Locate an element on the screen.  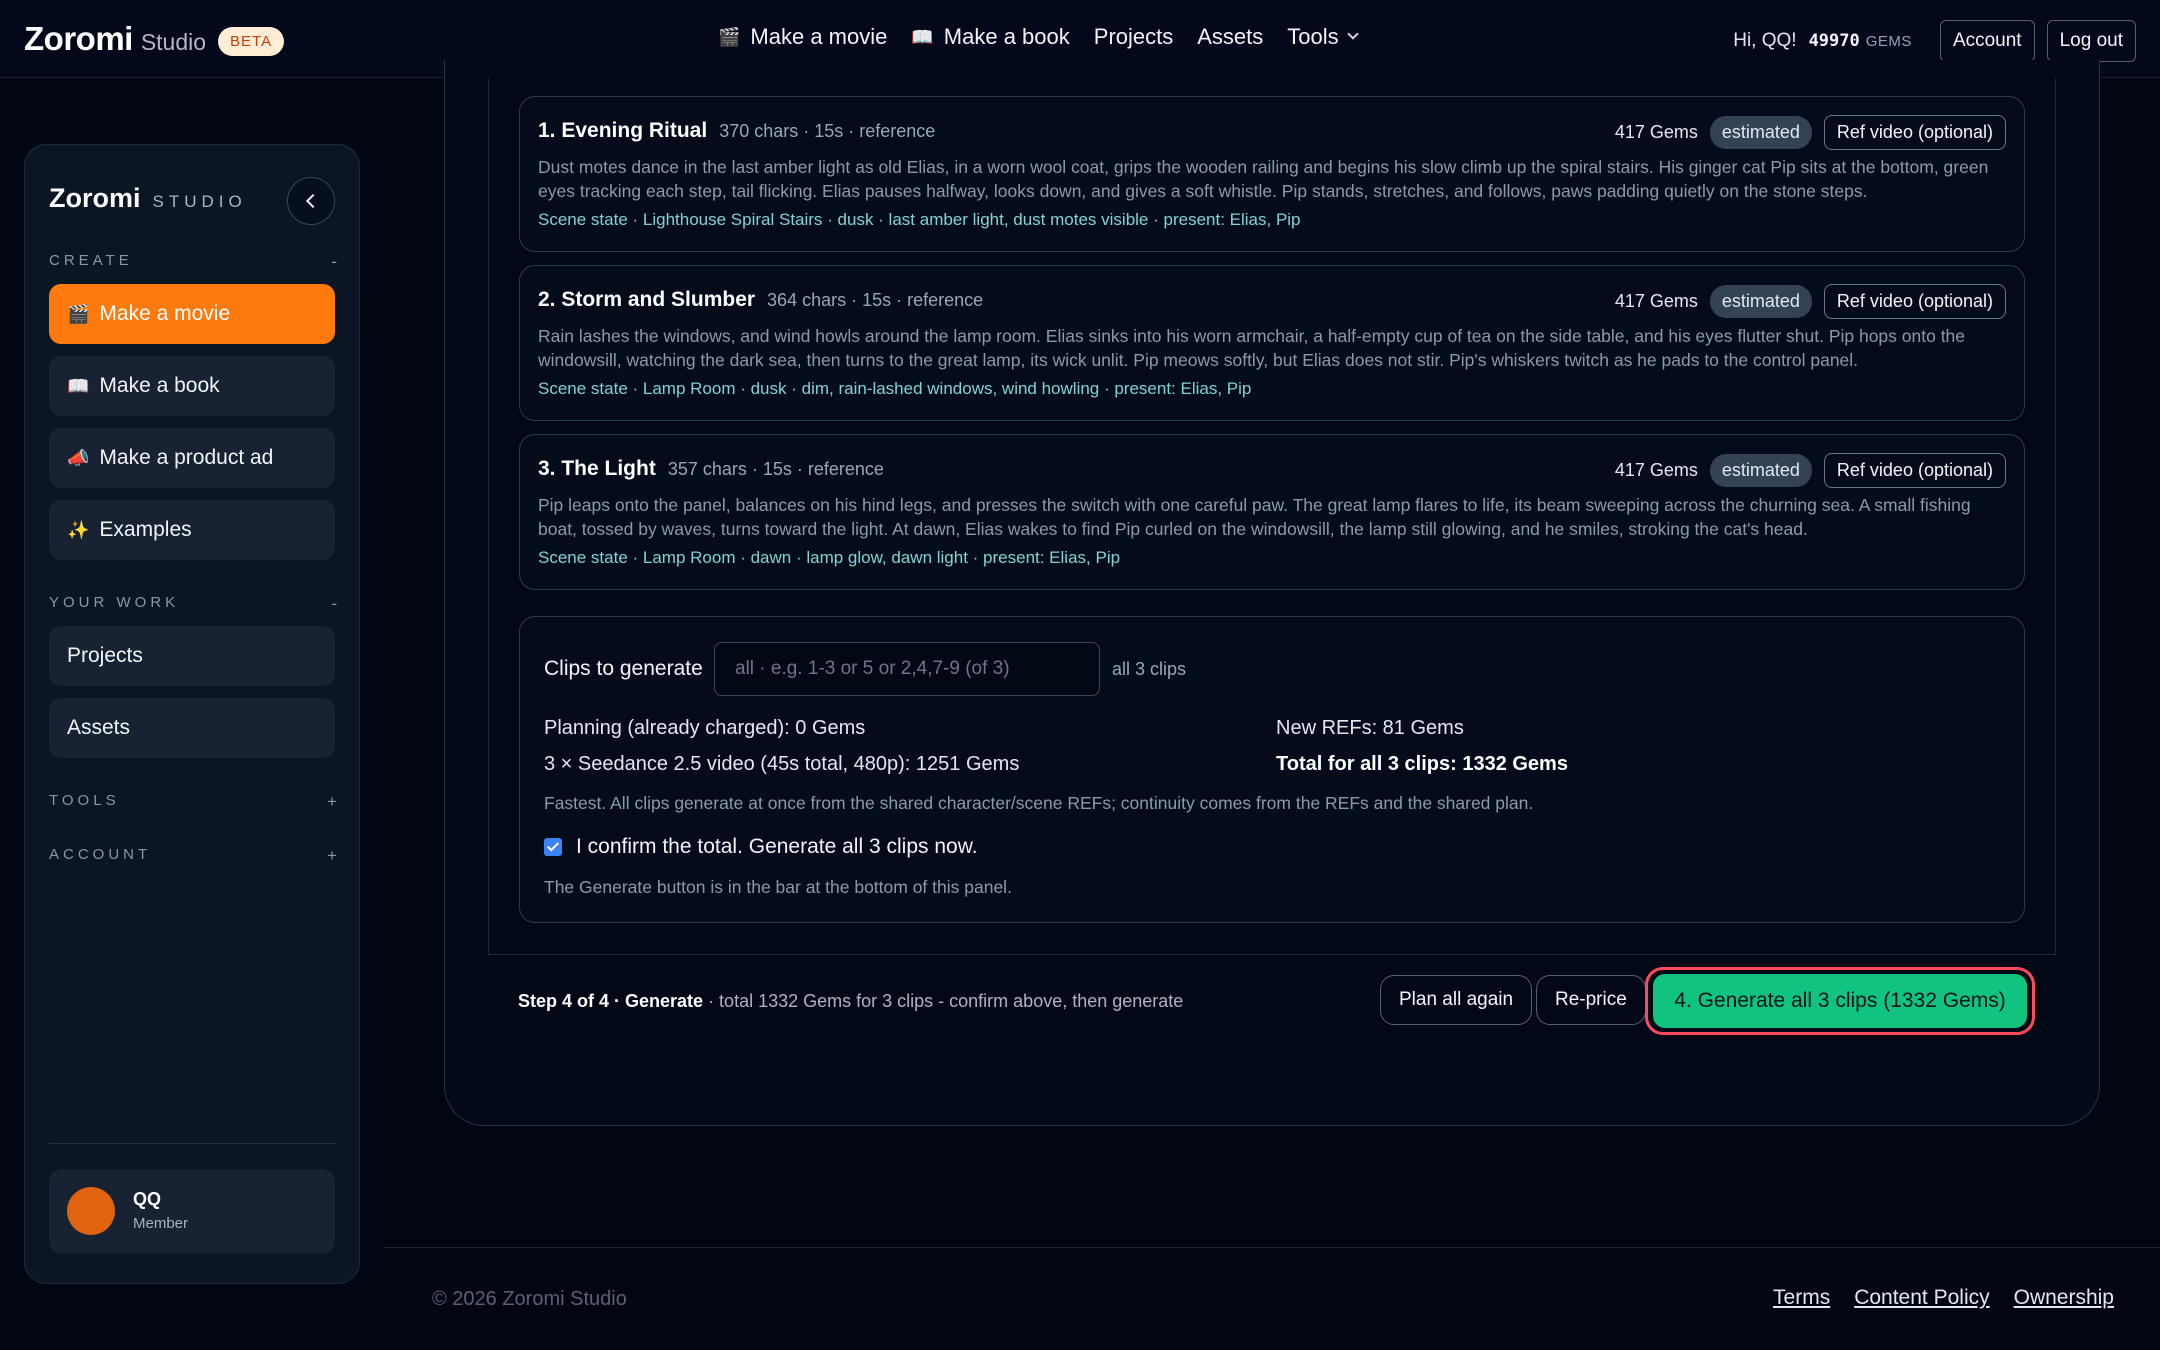
account-area: Hi, QQ! 49970 GEMS Account Log out is located at coordinates (1934, 41).